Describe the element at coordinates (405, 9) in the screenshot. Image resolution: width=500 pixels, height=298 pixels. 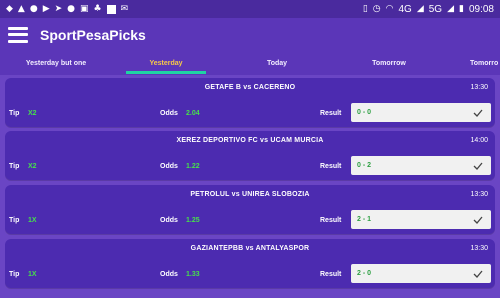
I see `network-label: 4G` at that location.